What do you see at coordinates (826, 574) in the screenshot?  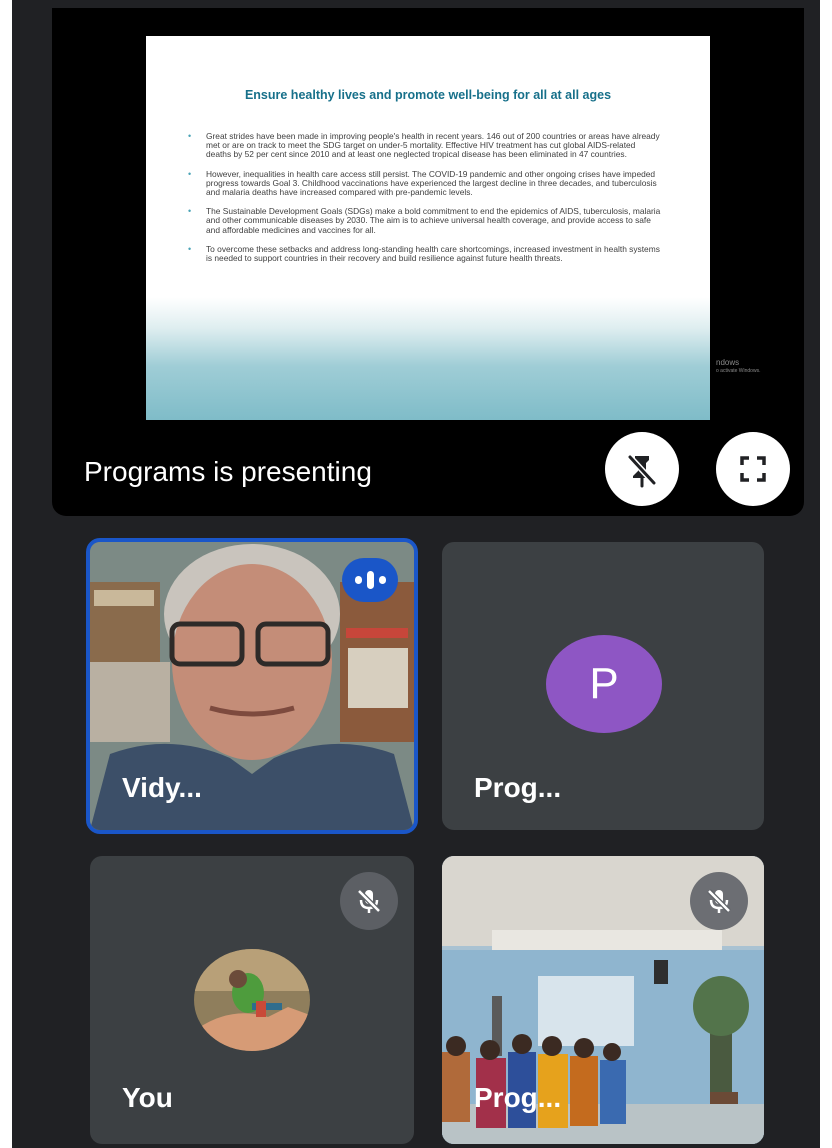 I see `right-edge` at bounding box center [826, 574].